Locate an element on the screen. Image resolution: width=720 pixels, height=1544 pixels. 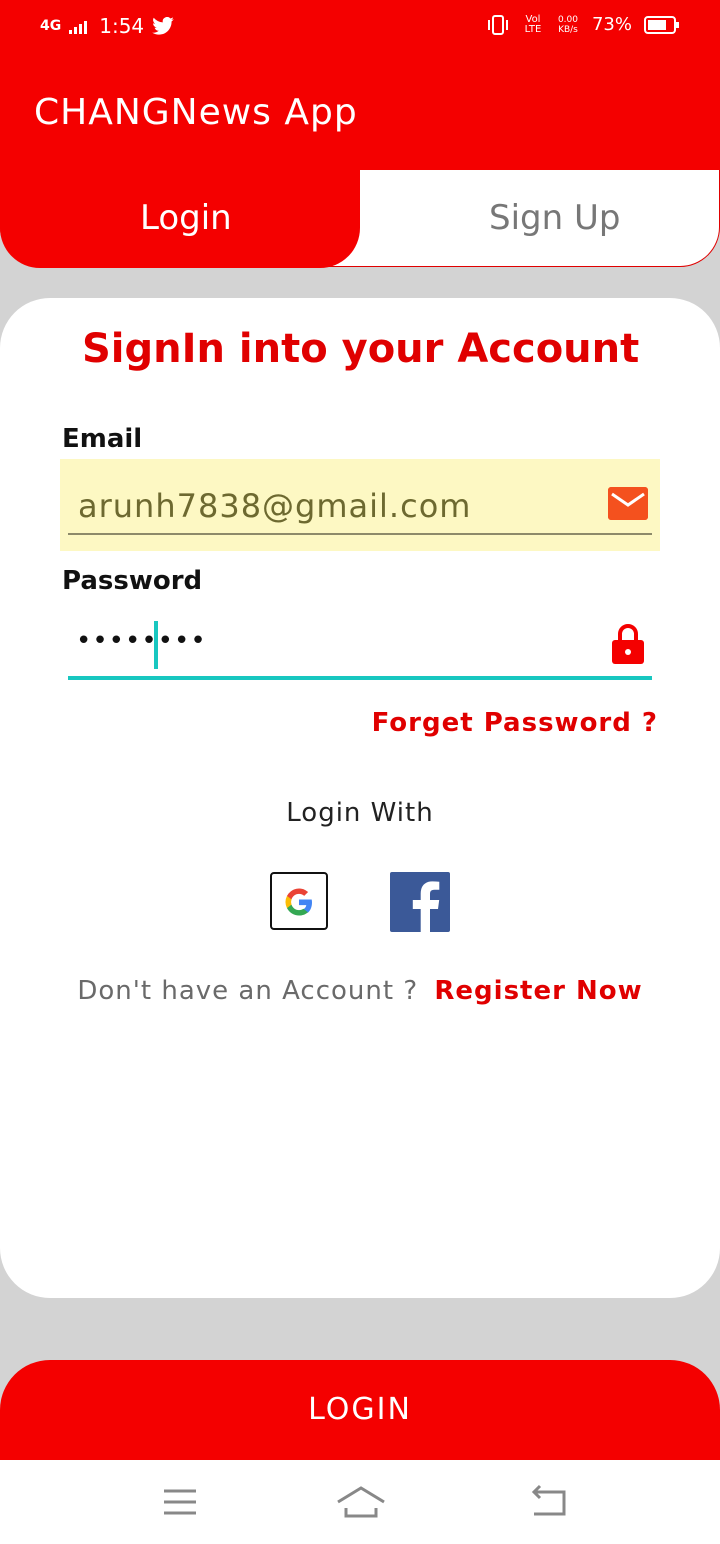
app-bar: CHANGNews App is located at coordinates (360, 113).